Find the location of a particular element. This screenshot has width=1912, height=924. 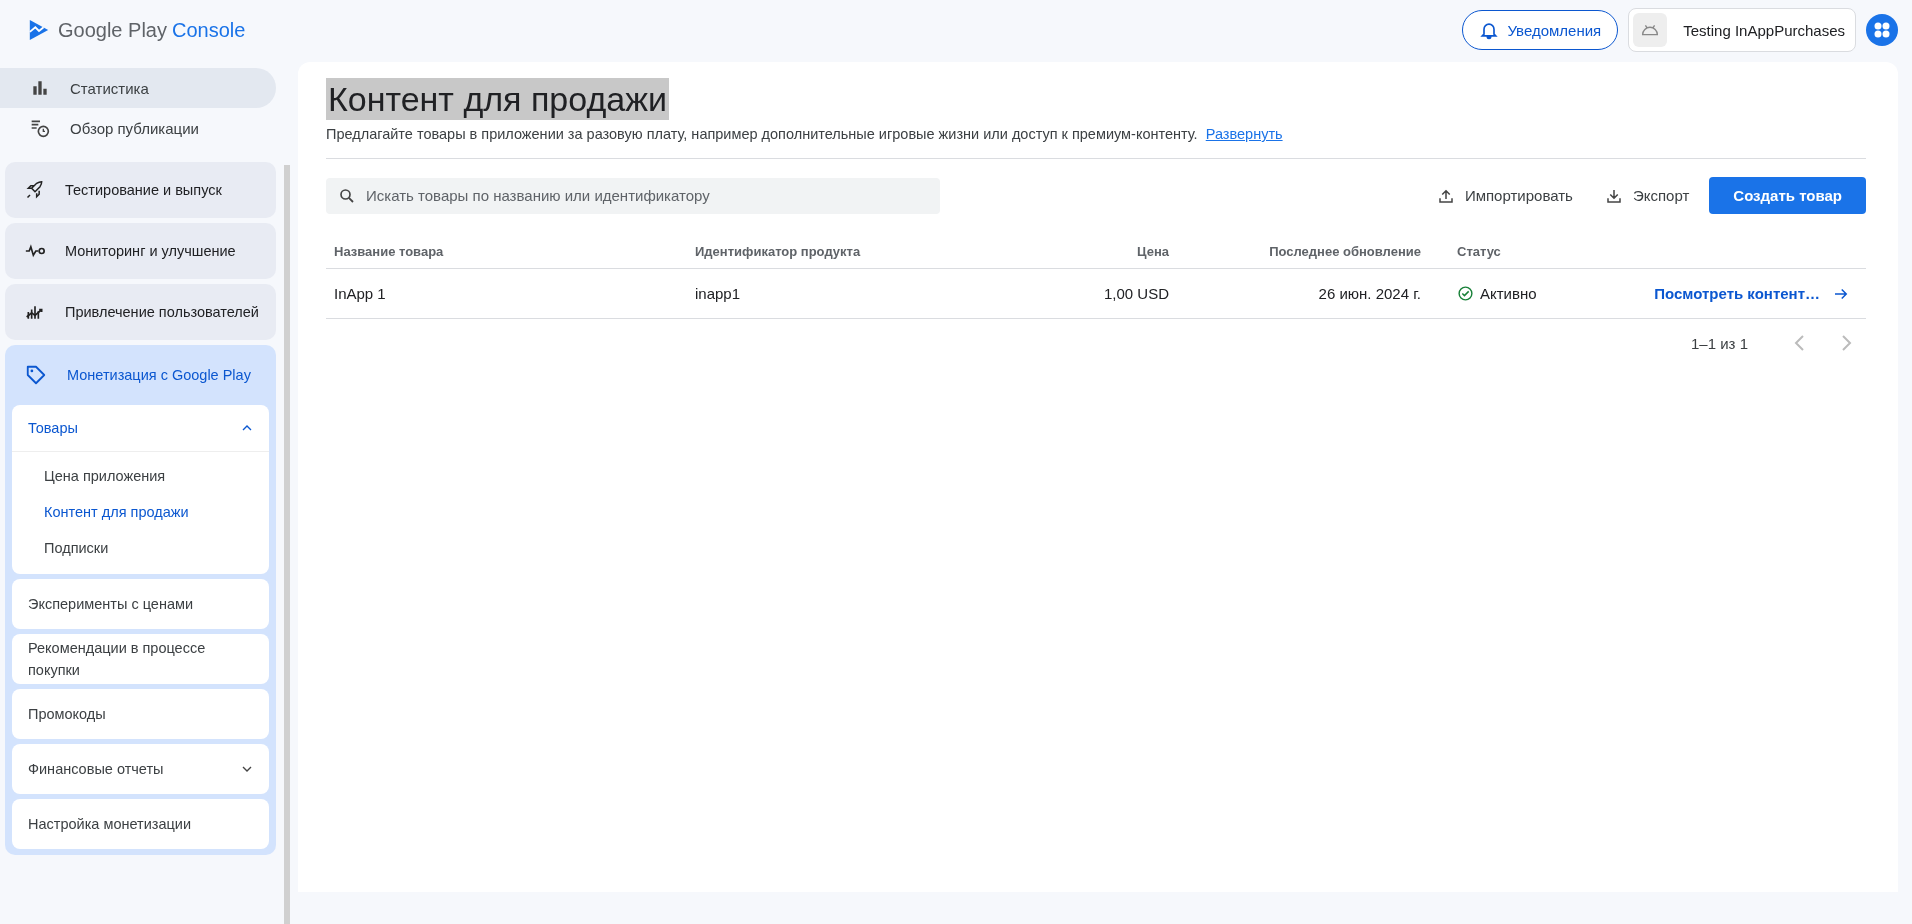

nav-item: Товары is located at coordinates (140, 428).